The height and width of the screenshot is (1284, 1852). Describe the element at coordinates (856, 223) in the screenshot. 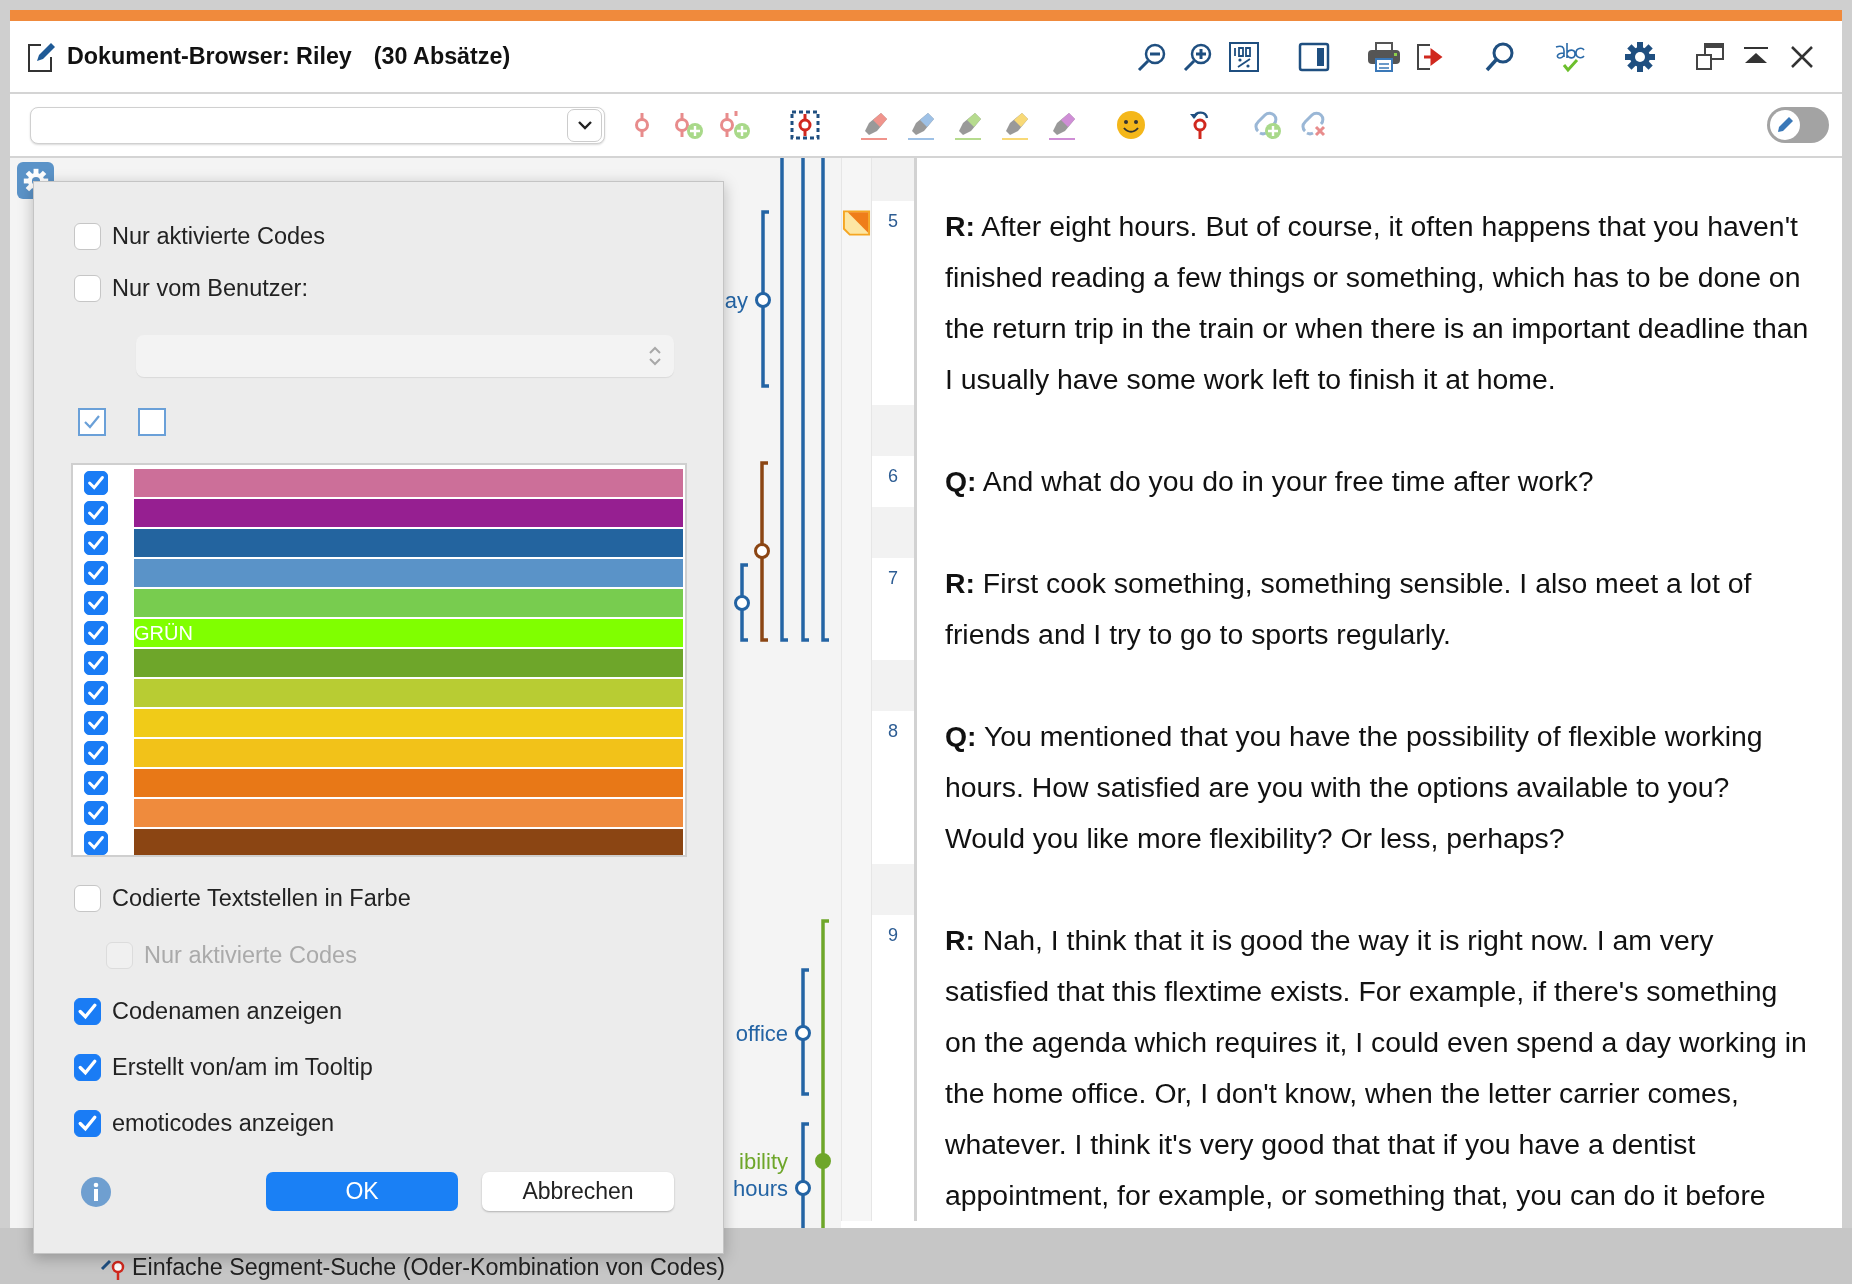

I see `memo-icon` at that location.